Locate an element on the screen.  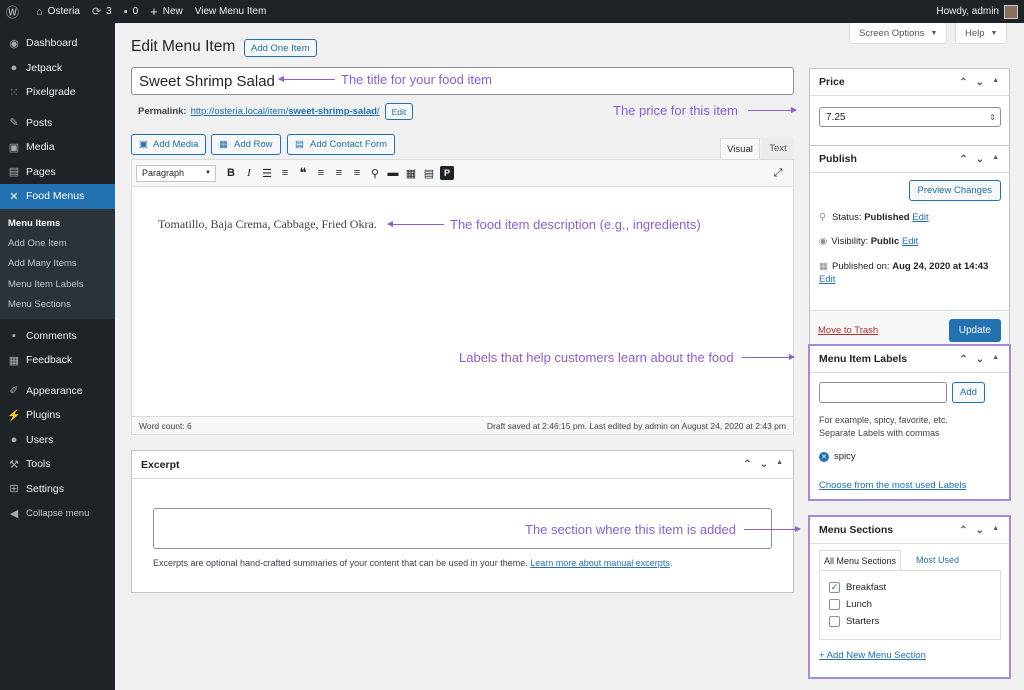
labels-help-line2: Separate Labels with commas is located at coordinates (879, 433).